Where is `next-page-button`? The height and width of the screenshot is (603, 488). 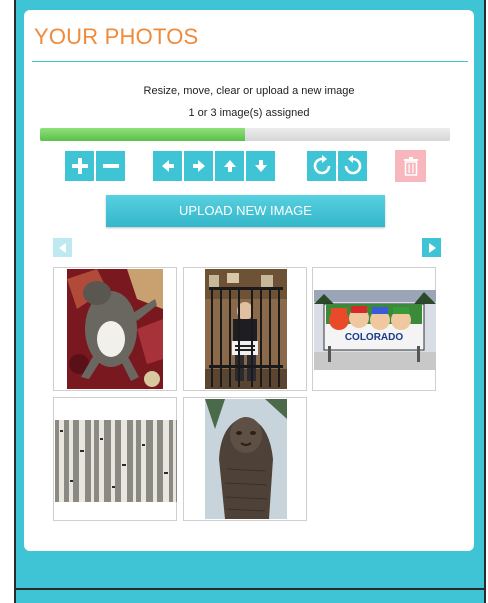 next-page-button is located at coordinates (431, 247).